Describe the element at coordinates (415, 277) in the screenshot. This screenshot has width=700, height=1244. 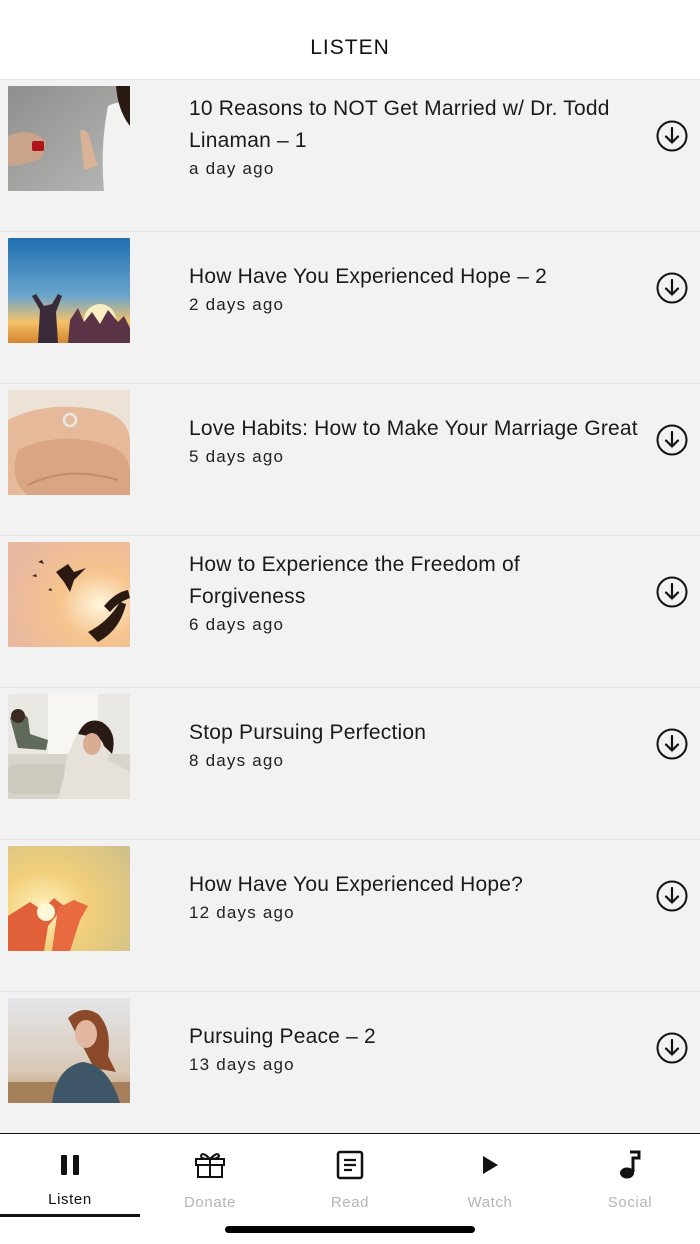
I see `episode-title: How Have You Experienced Hope – 2` at that location.